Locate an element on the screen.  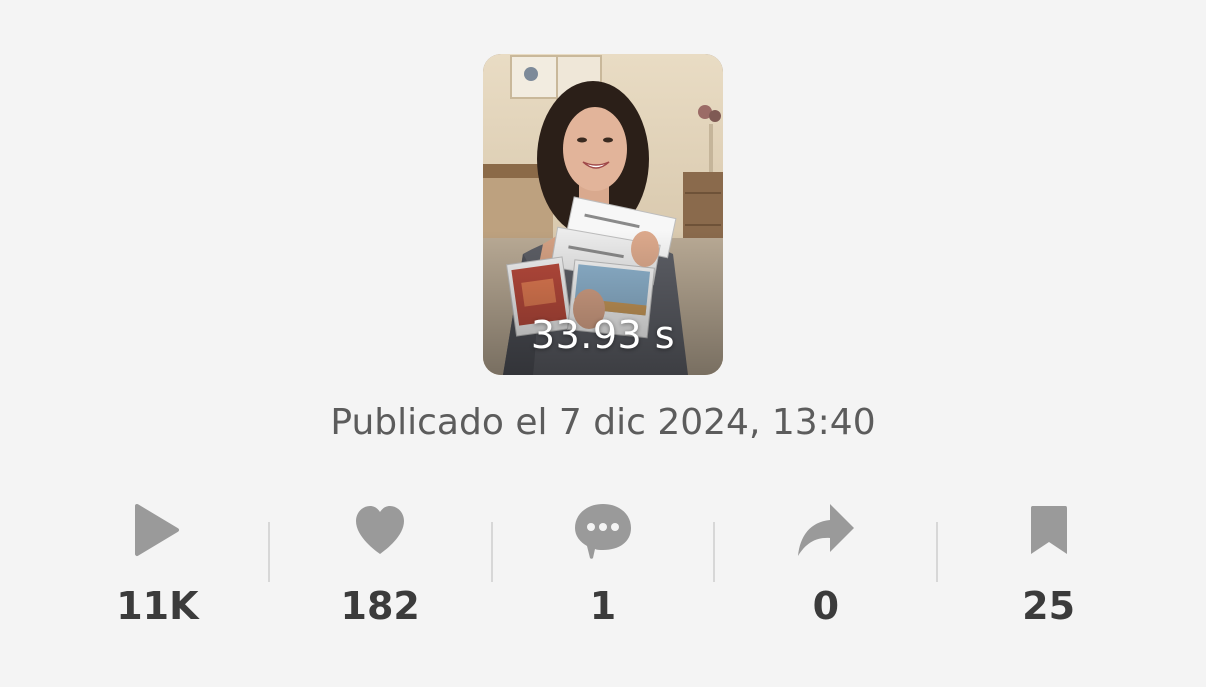
heart-icon is located at coordinates (380, 530).